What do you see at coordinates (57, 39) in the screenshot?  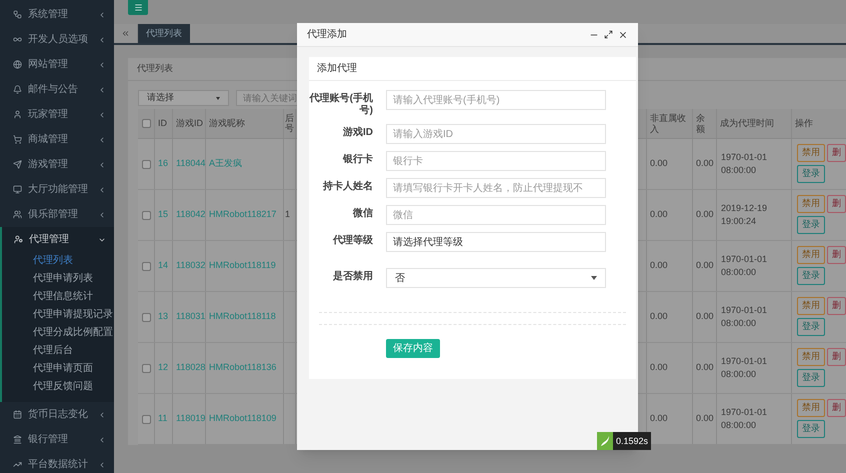 I see `sidebar-item: 开发人员选项` at bounding box center [57, 39].